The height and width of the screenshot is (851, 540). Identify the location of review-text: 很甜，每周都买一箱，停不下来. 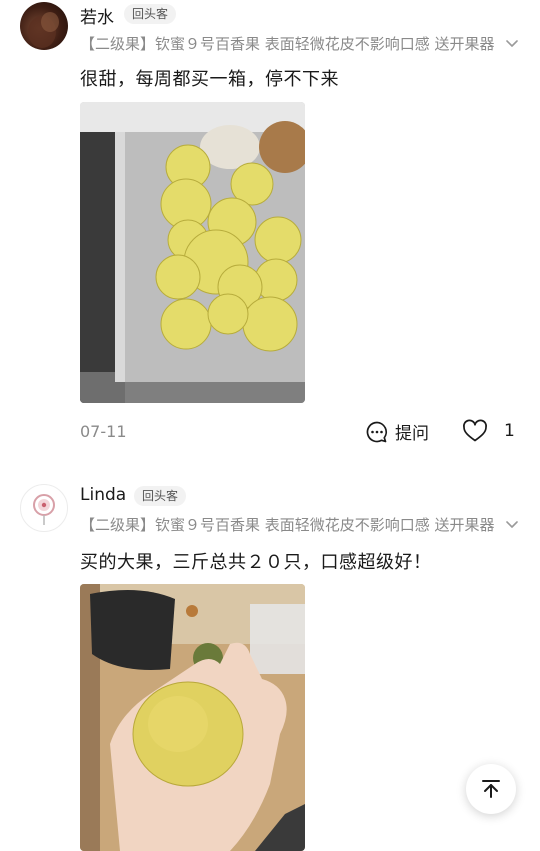
(209, 79).